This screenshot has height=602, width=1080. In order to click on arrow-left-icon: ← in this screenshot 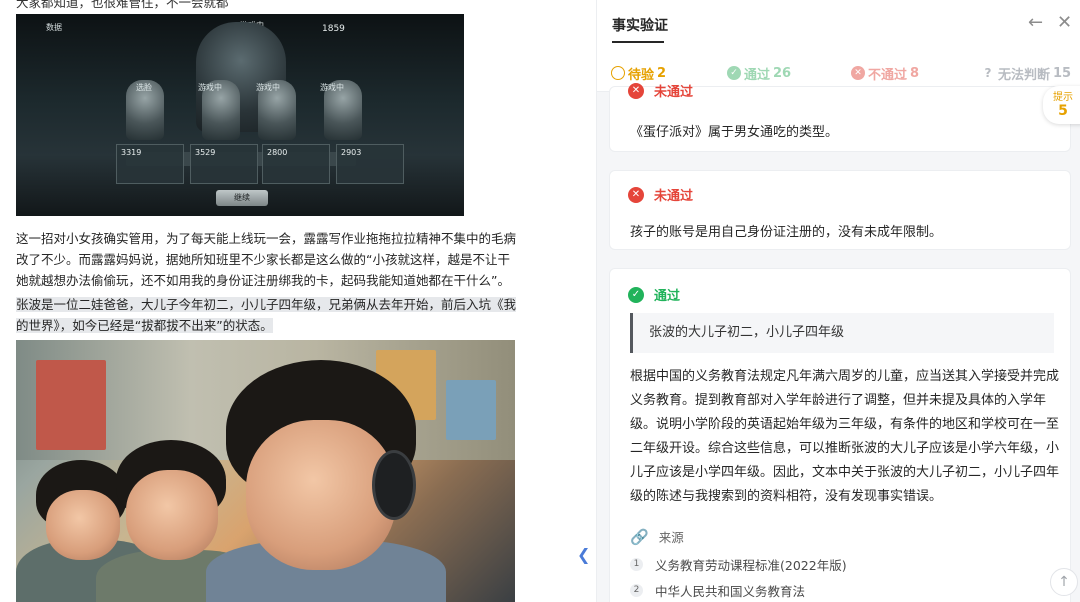, I will do `click(1038, 23)`.